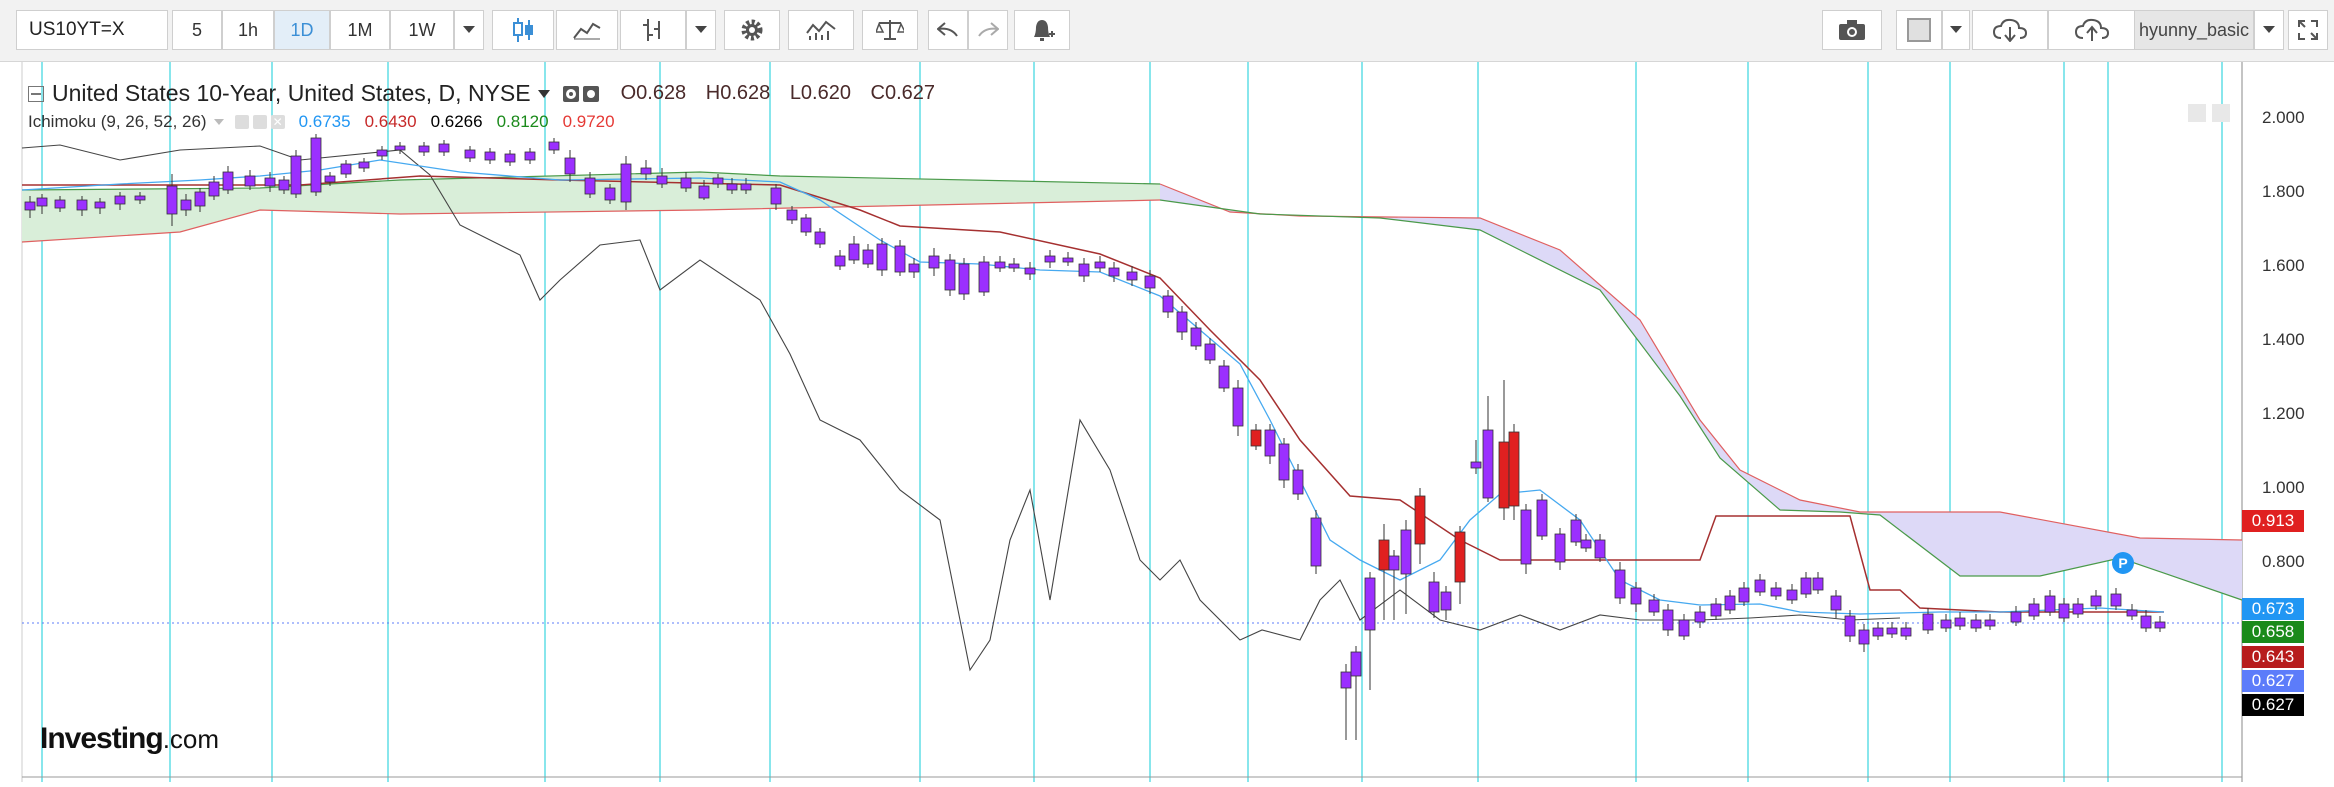  I want to click on ichimoku-label: Ichimoku (9, 26, 52, 26), so click(117, 122).